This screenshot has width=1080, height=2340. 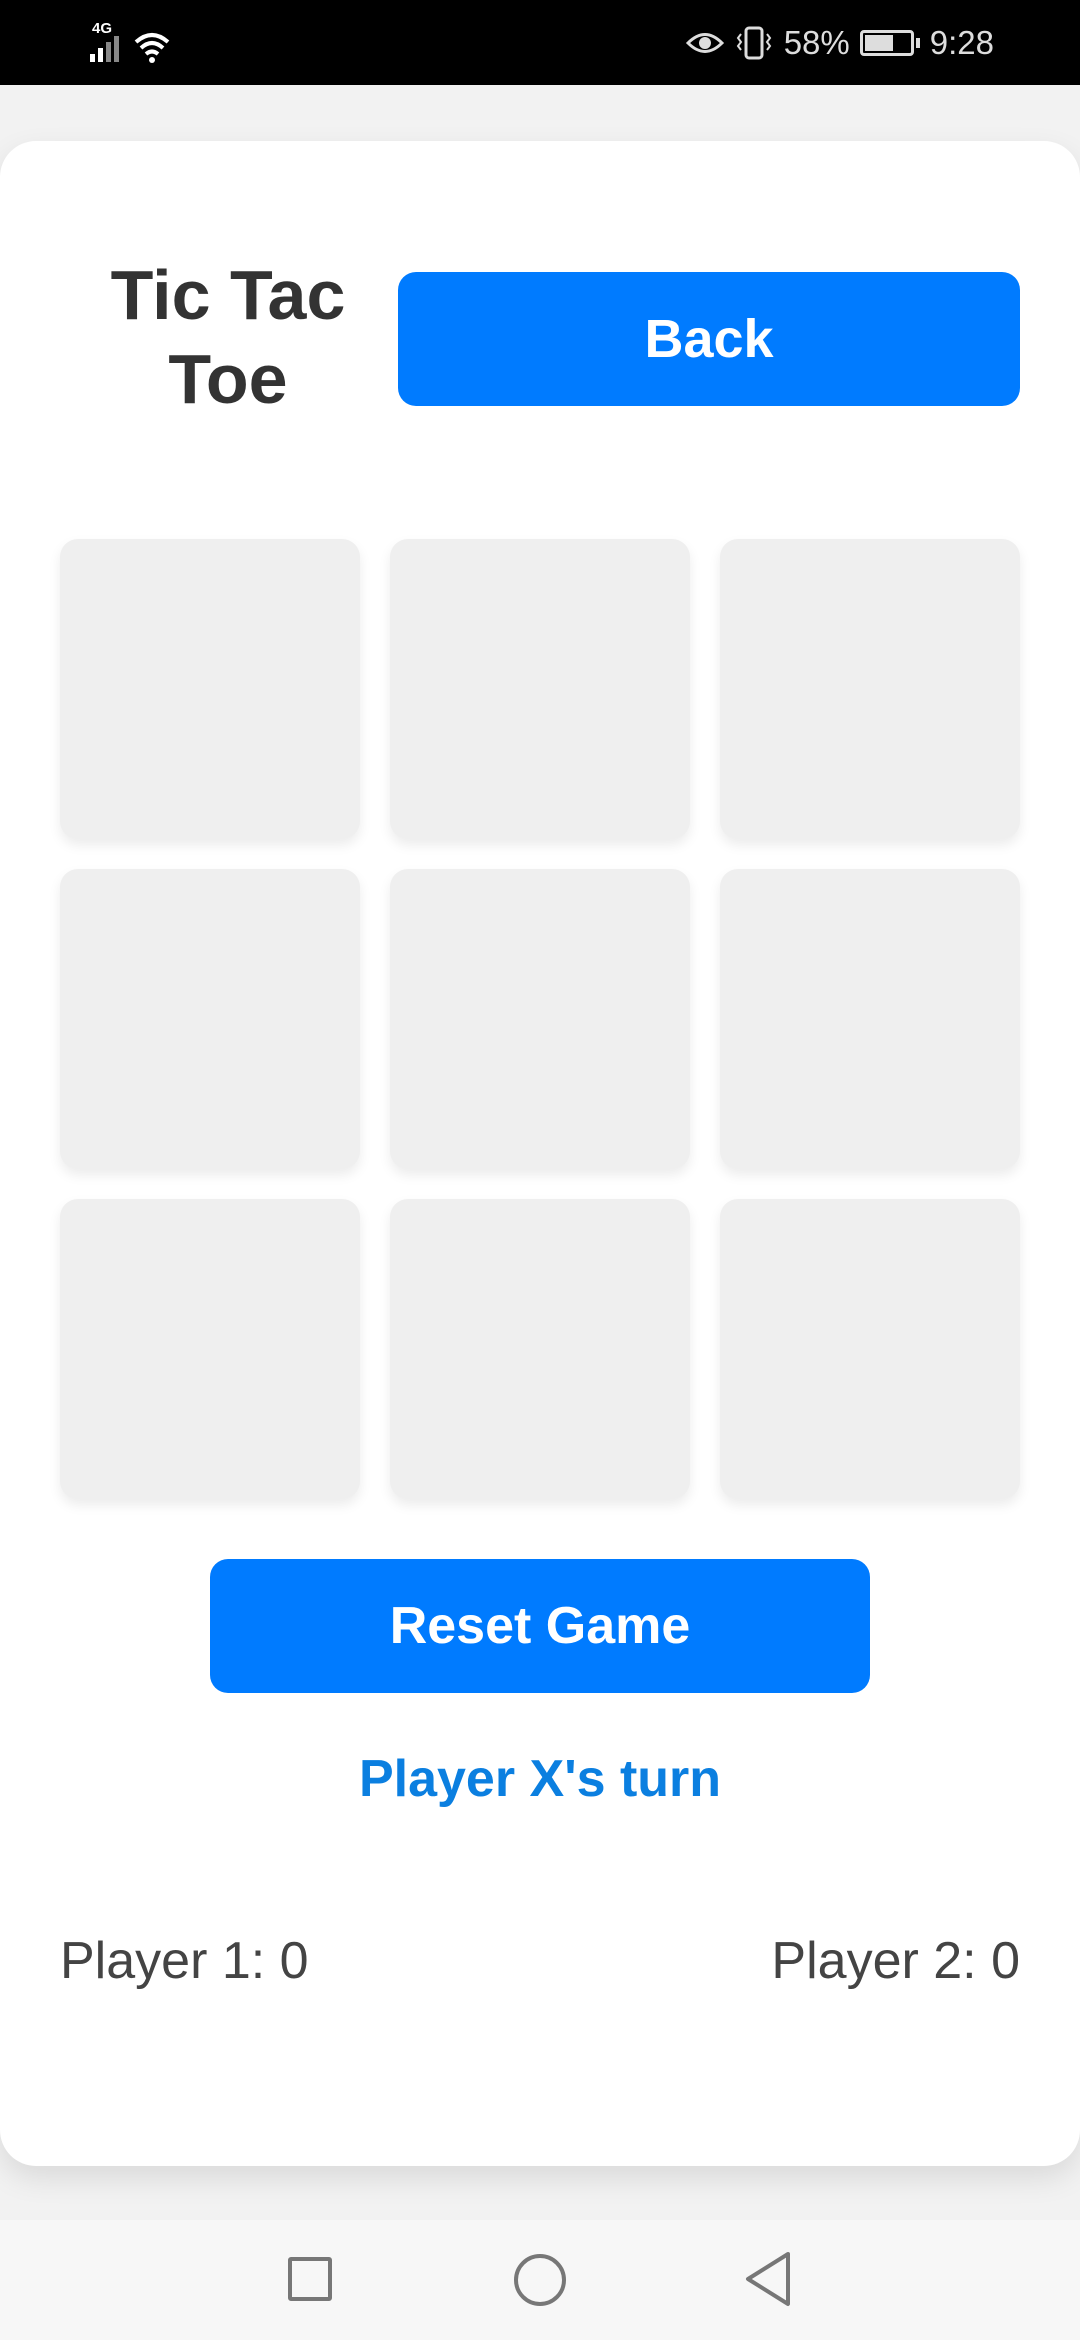 What do you see at coordinates (102, 28) in the screenshot?
I see `network-type-label: 4G` at bounding box center [102, 28].